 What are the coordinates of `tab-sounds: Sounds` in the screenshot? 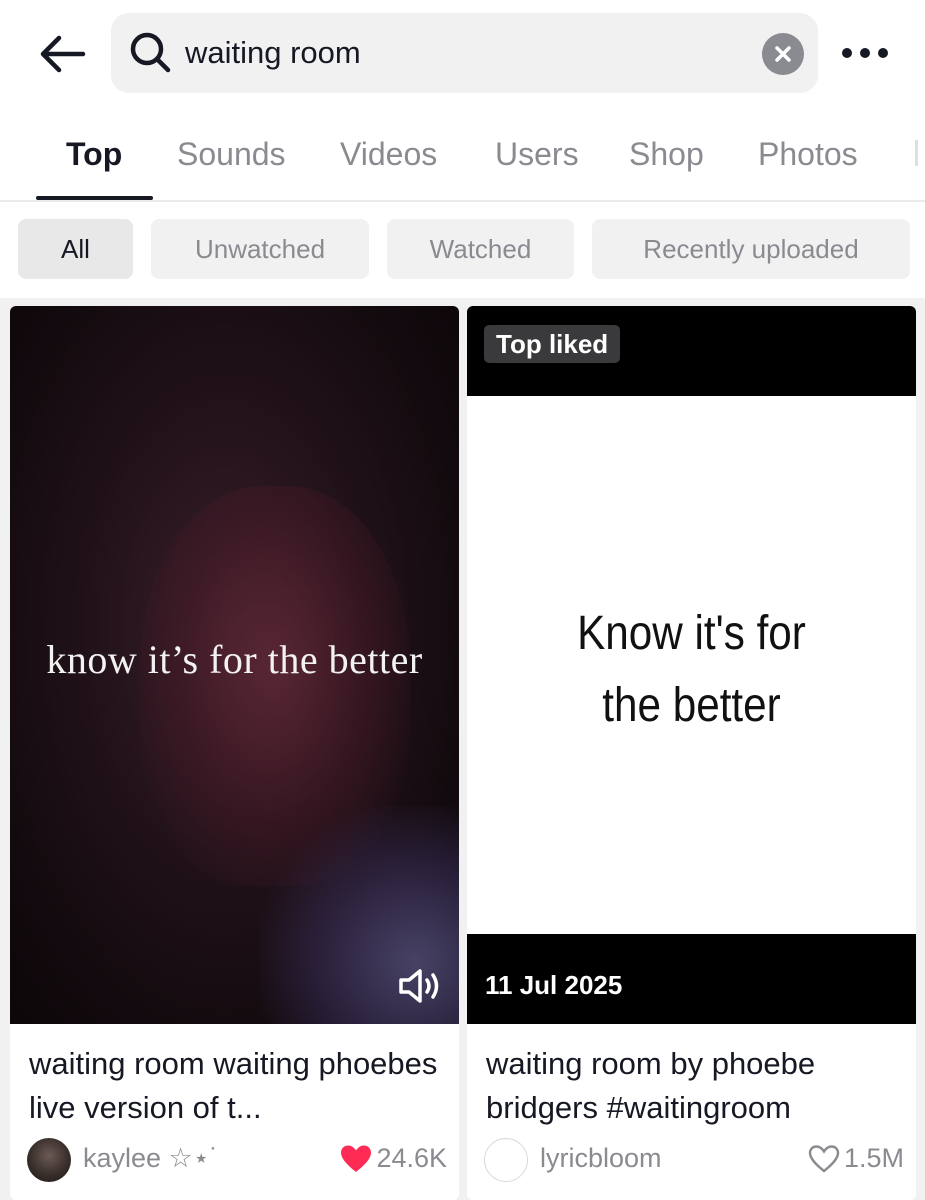 It's located at (231, 154).